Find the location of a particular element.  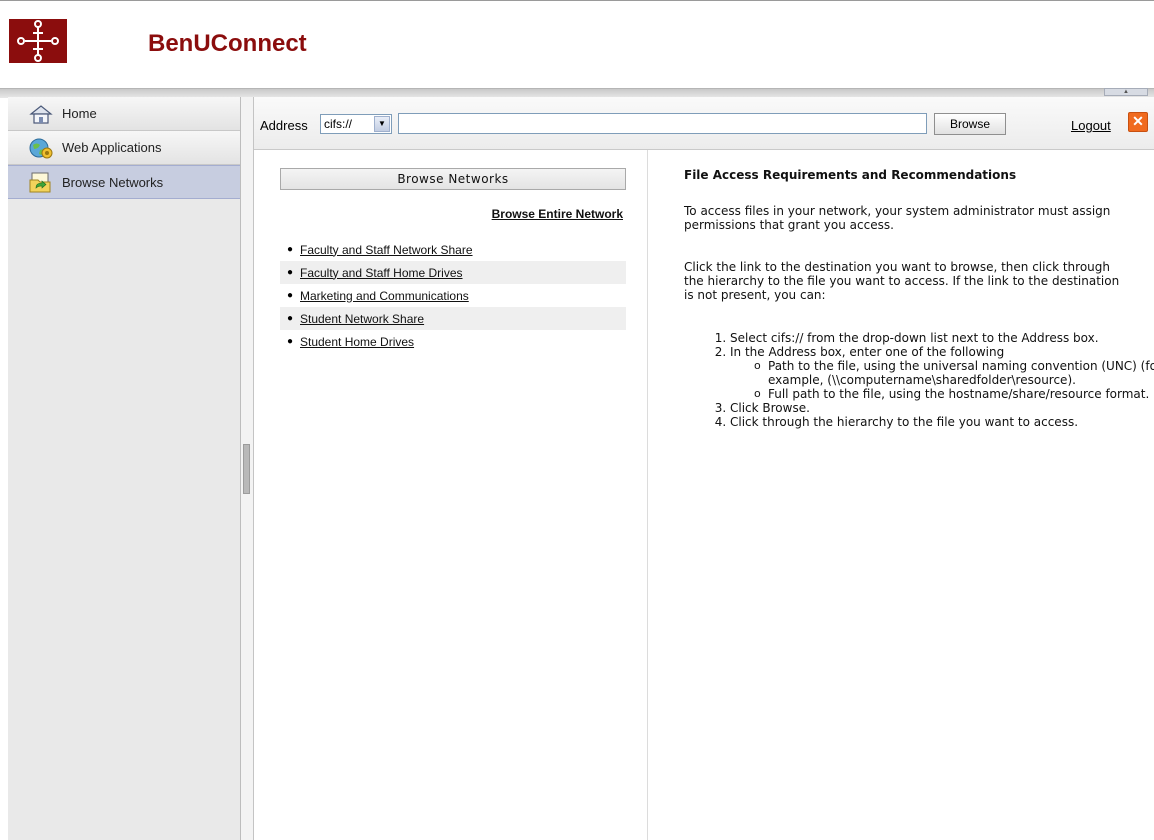

browse-entire-network-link: Browse Entire Network is located at coordinates (557, 214).